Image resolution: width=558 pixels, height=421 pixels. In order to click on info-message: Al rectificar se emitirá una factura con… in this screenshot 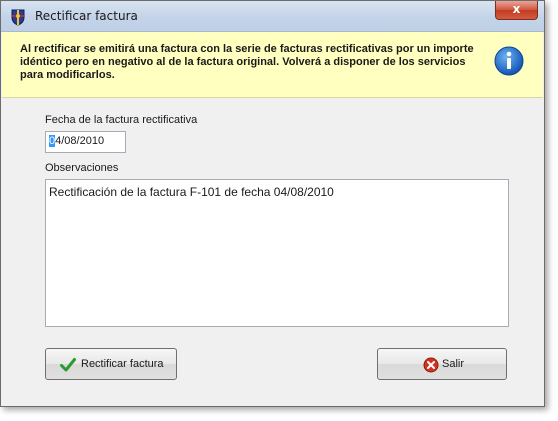, I will do `click(247, 62)`.